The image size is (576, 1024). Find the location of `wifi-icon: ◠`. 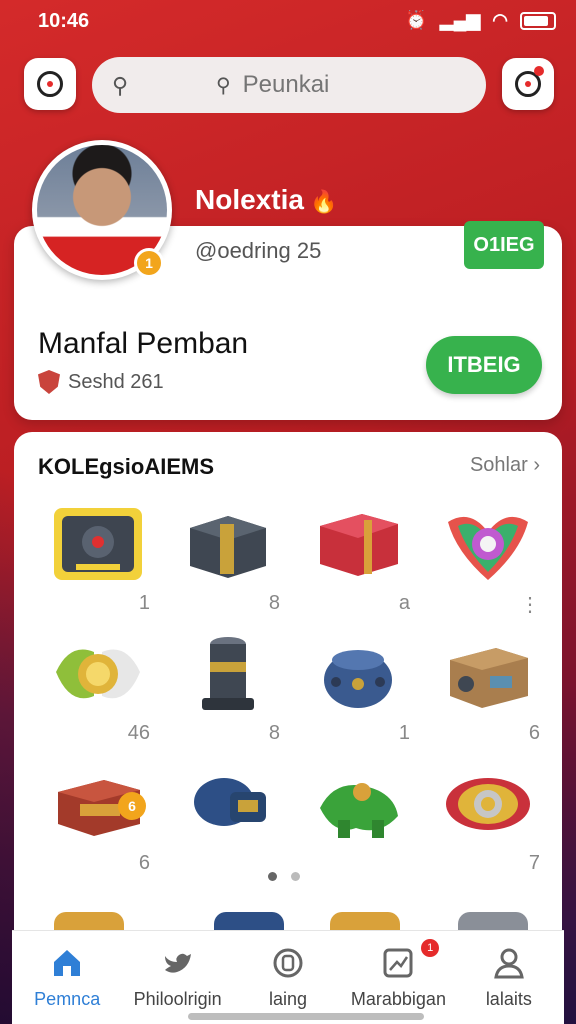

wifi-icon: ◠ is located at coordinates (500, 20).